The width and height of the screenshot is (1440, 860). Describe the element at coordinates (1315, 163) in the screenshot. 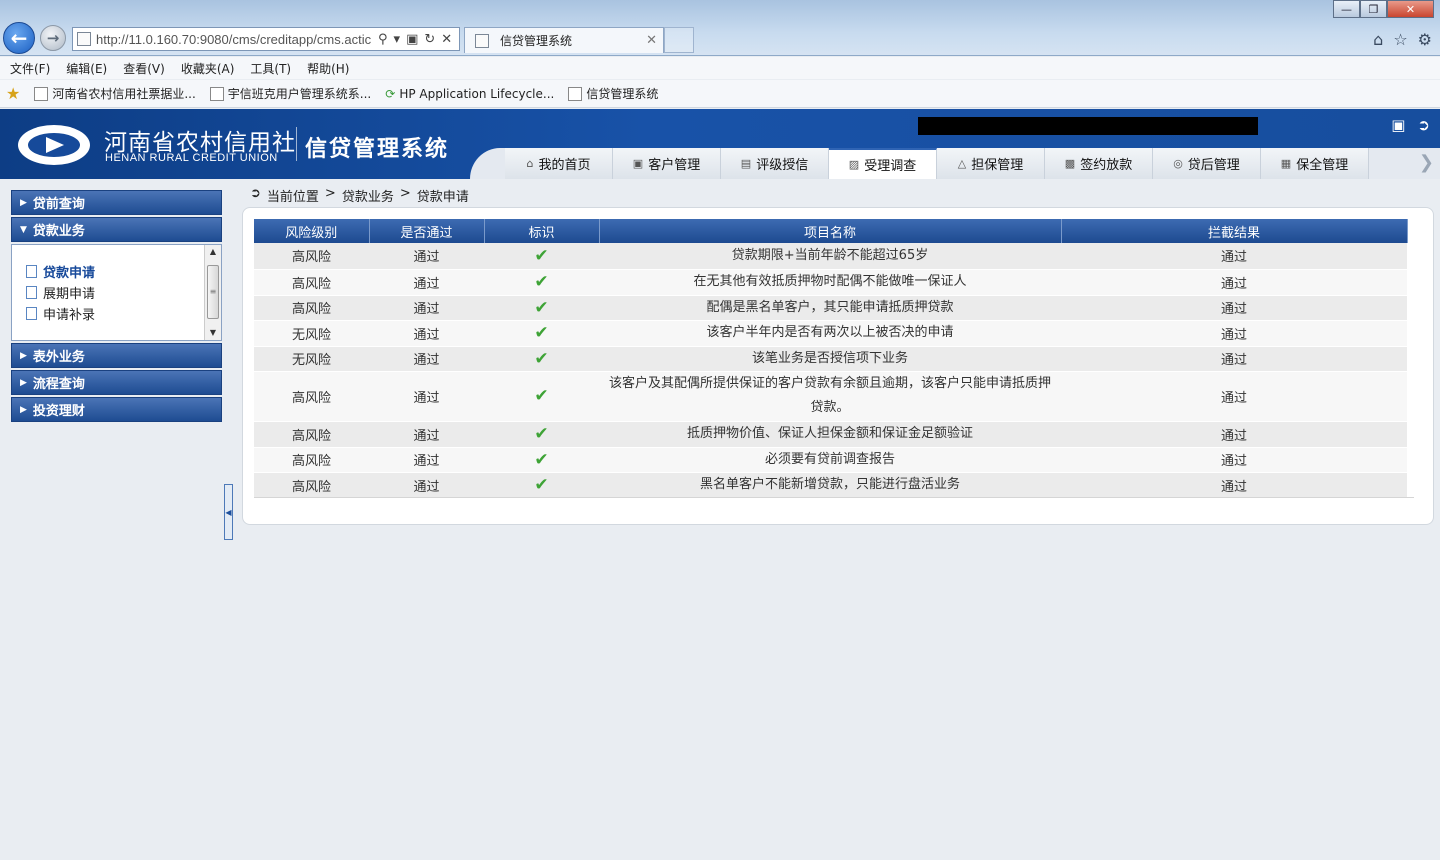

I see `nav-tab-preservation: ▦ 保全管理` at that location.